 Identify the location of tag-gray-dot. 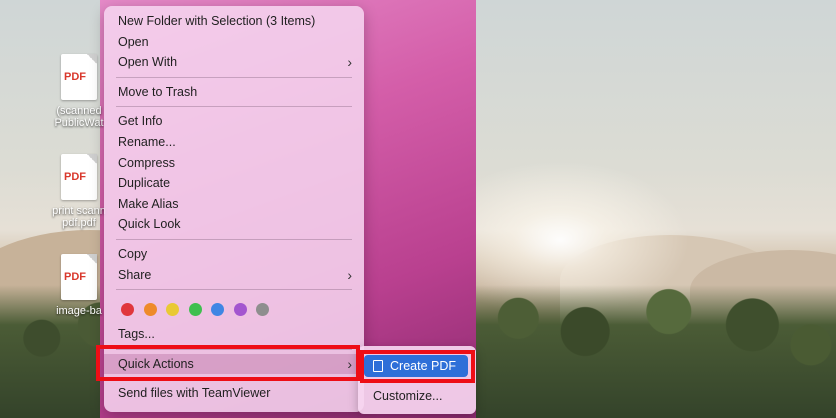
(262, 309).